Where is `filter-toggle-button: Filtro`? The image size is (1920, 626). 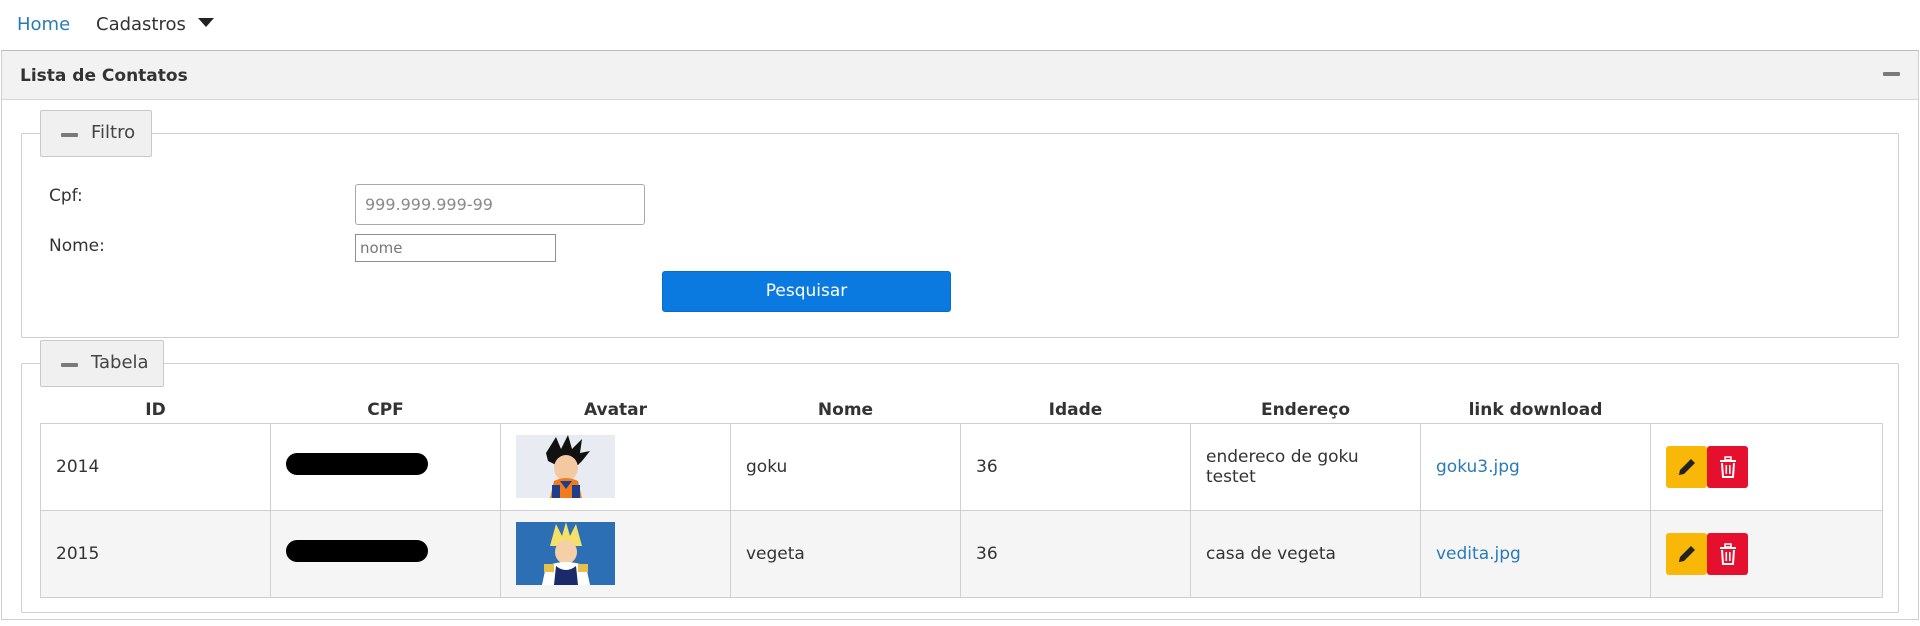 filter-toggle-button: Filtro is located at coordinates (96, 133).